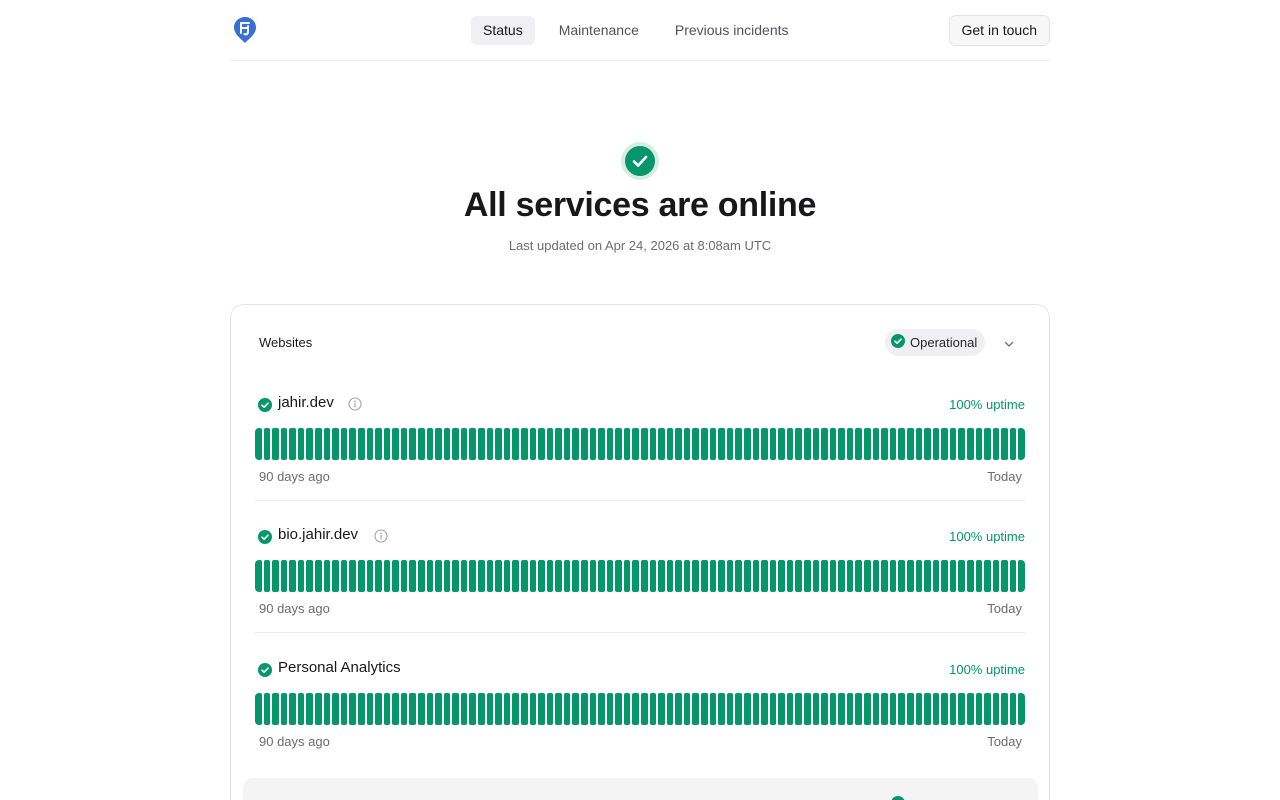  Describe the element at coordinates (381, 538) in the screenshot. I see `info-icon` at that location.